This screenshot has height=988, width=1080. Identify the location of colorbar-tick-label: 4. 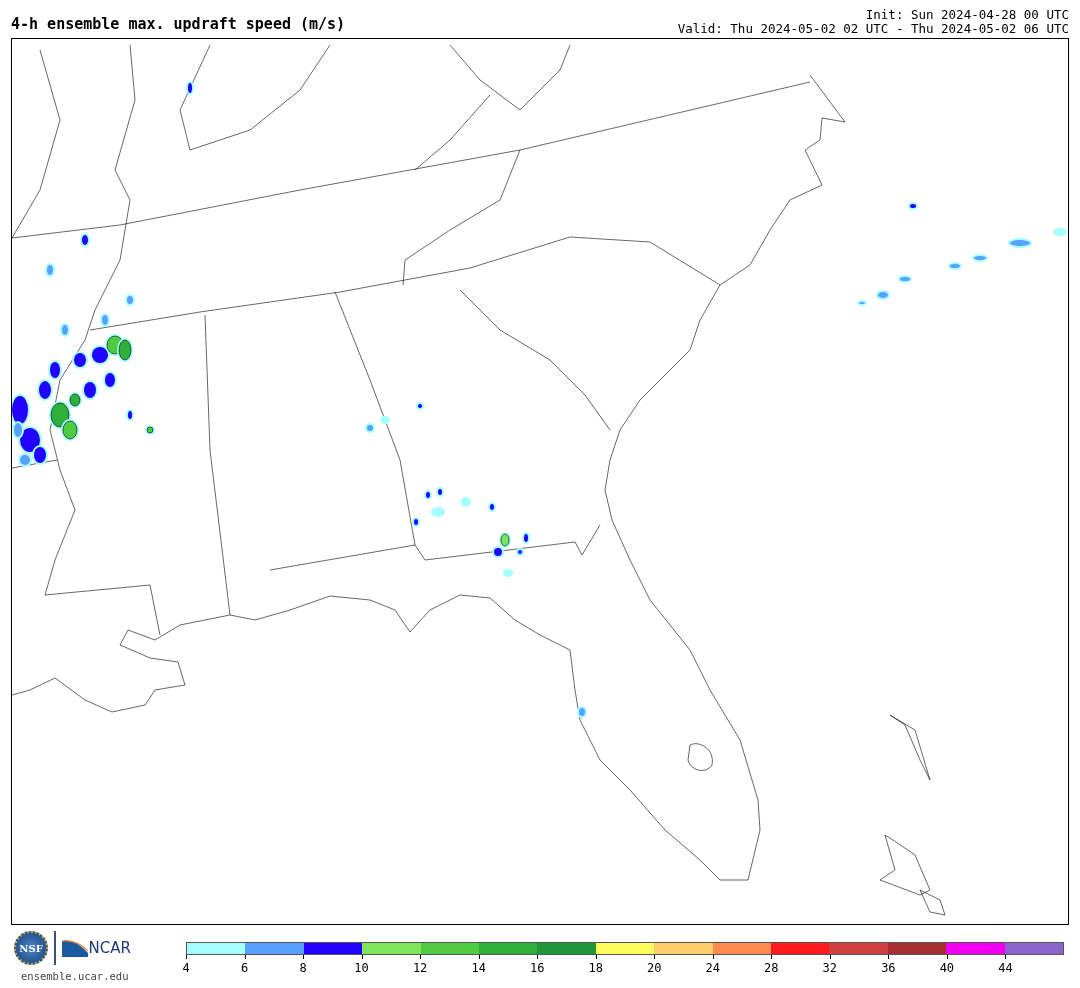
(186, 968).